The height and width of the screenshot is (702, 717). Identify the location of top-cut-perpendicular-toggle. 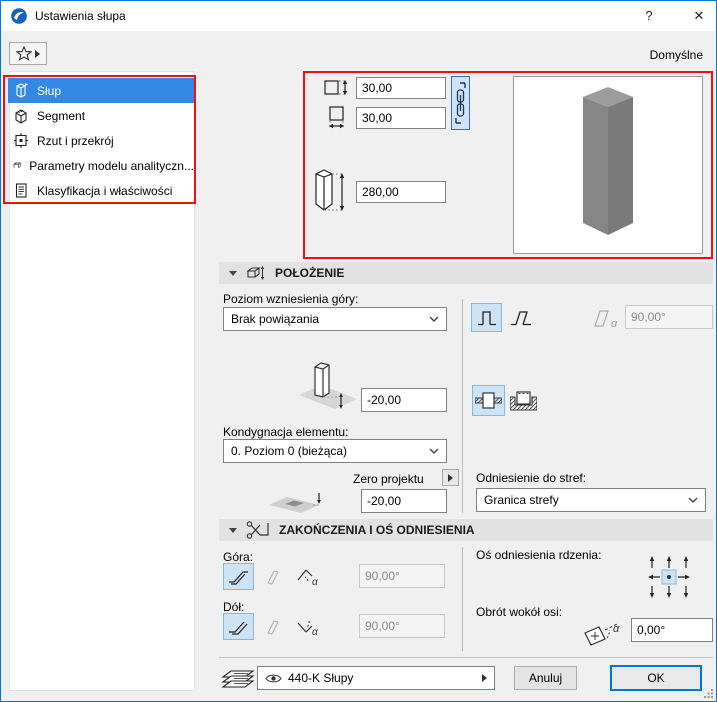
(273, 576).